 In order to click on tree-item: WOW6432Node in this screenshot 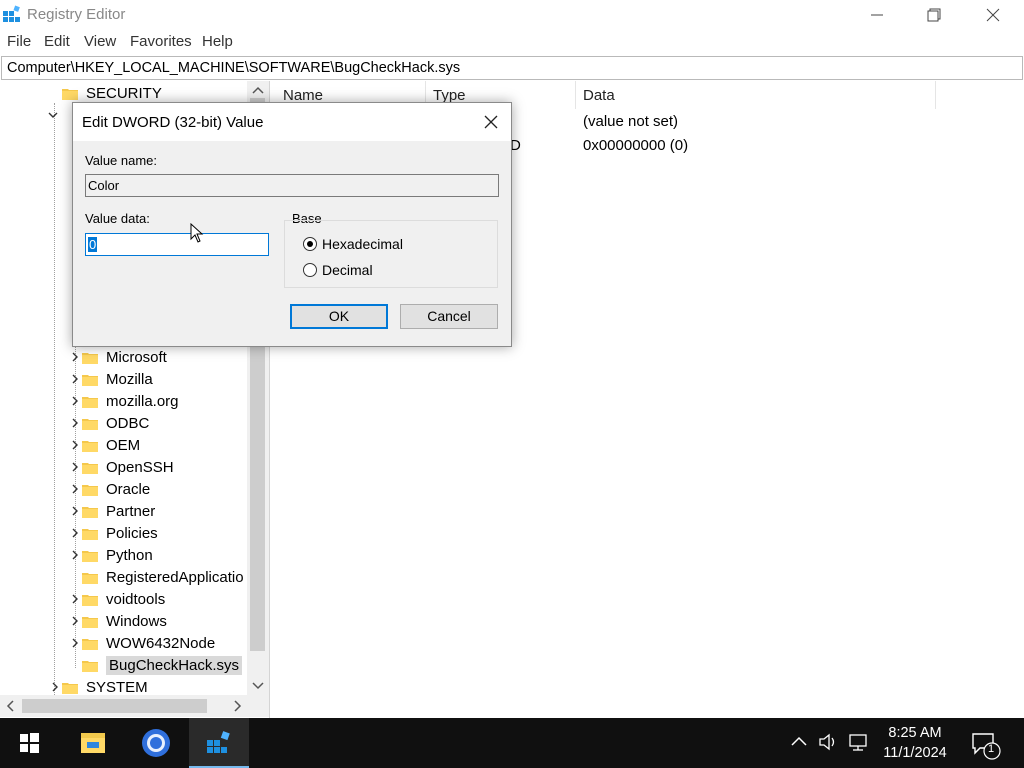, I will do `click(141, 643)`.